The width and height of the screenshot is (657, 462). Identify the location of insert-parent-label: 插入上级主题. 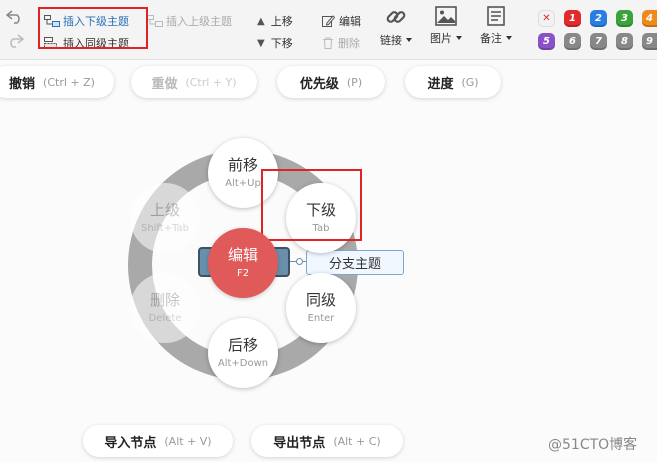
(199, 21).